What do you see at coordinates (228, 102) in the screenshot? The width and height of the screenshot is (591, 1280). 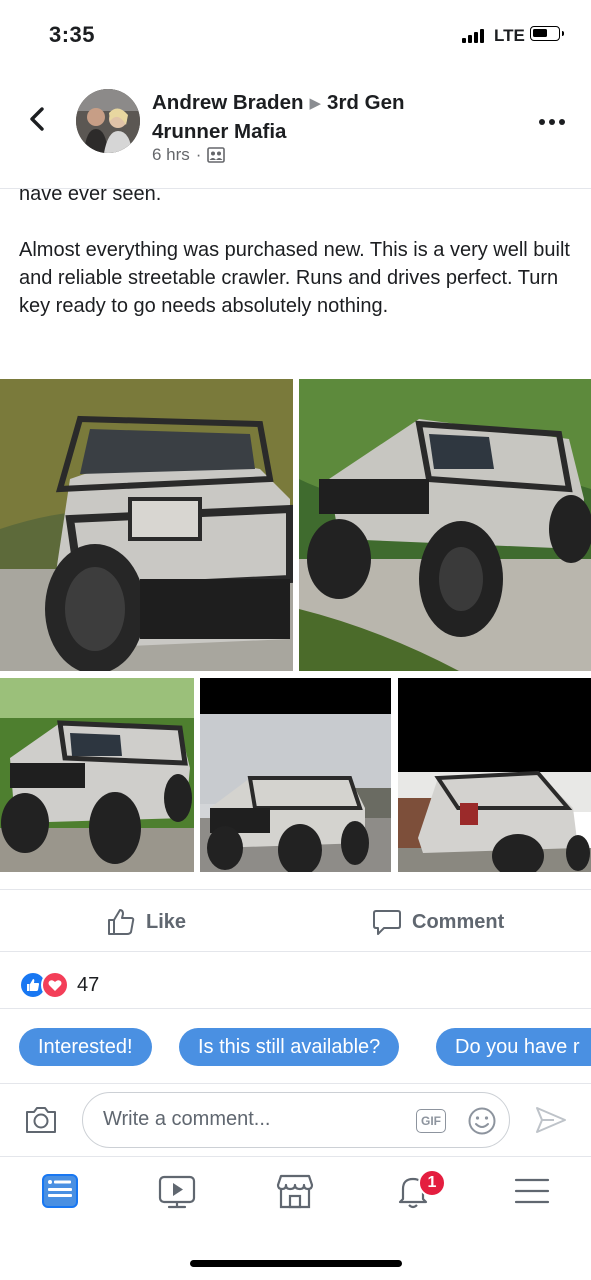 I see `author-name: Andrew Braden` at bounding box center [228, 102].